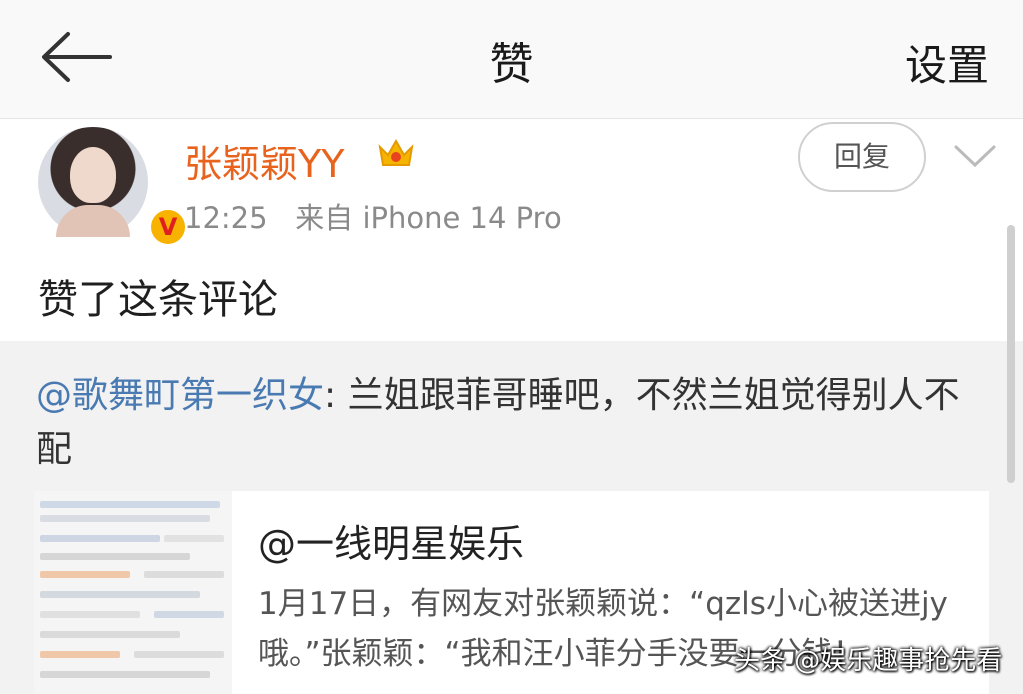 This screenshot has height=694, width=1023. What do you see at coordinates (226, 218) in the screenshot?
I see `post-time: 12:25` at bounding box center [226, 218].